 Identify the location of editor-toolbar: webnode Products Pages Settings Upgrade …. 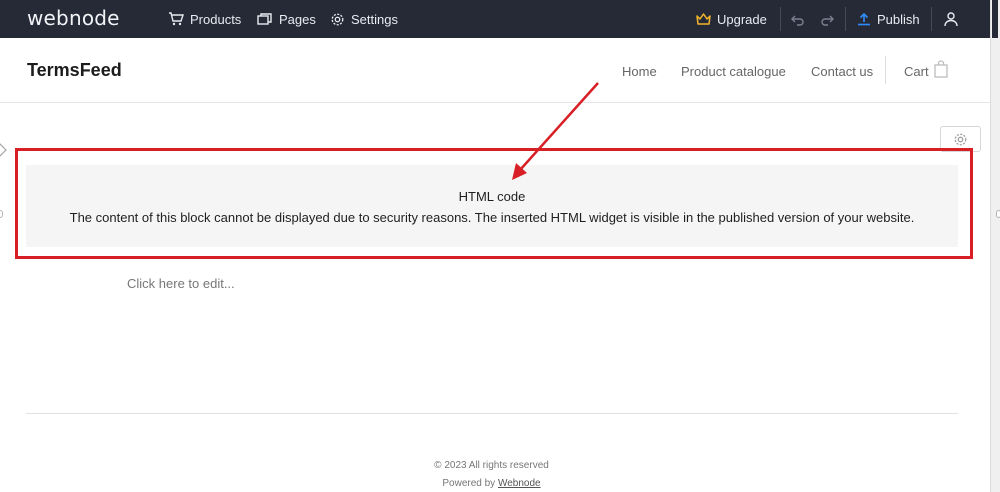
(495, 19).